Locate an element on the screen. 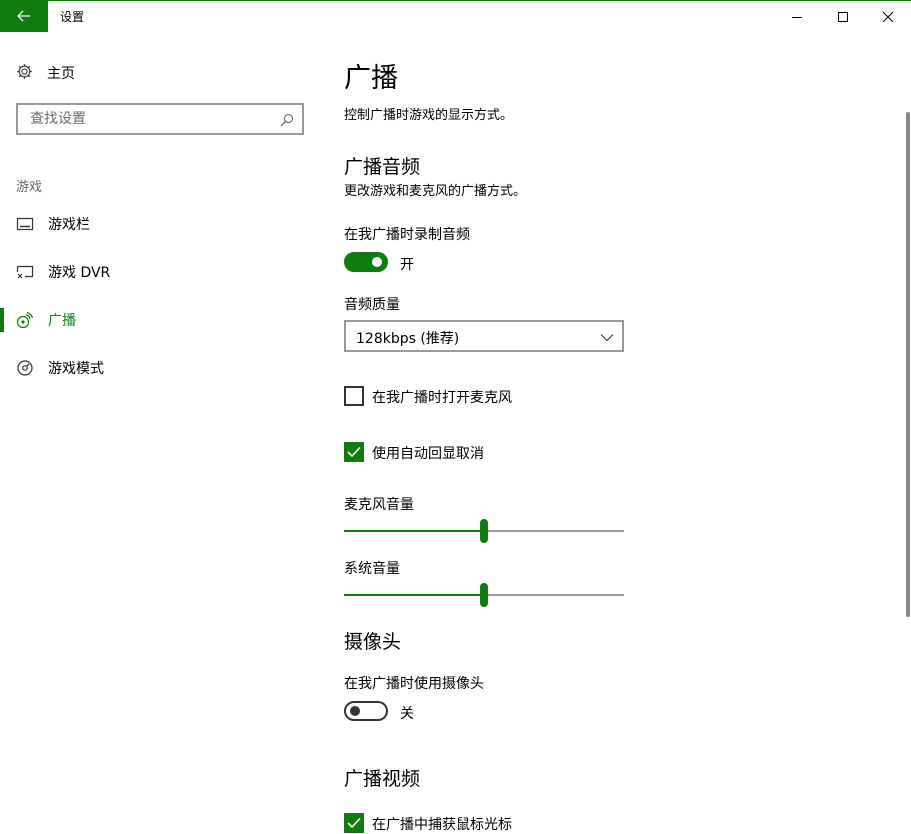 This screenshot has height=834, width=911. scrollbar is located at coordinates (908, 364).